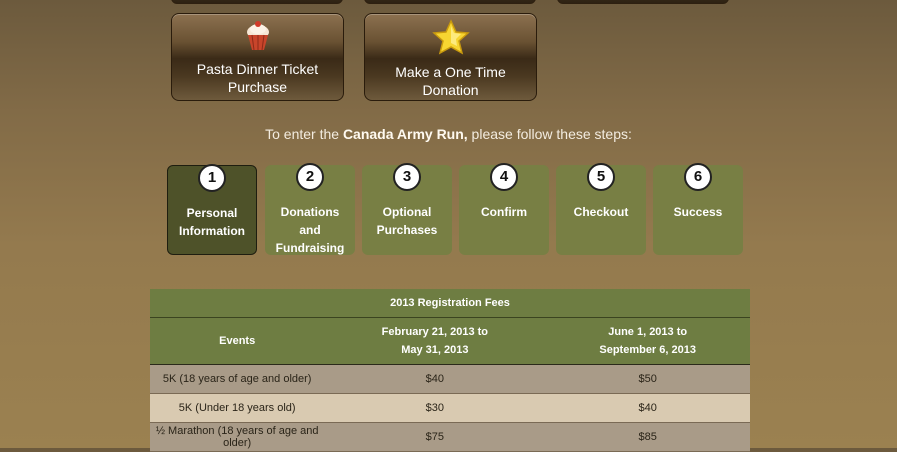  Describe the element at coordinates (601, 212) in the screenshot. I see `step-label: Checkout` at that location.